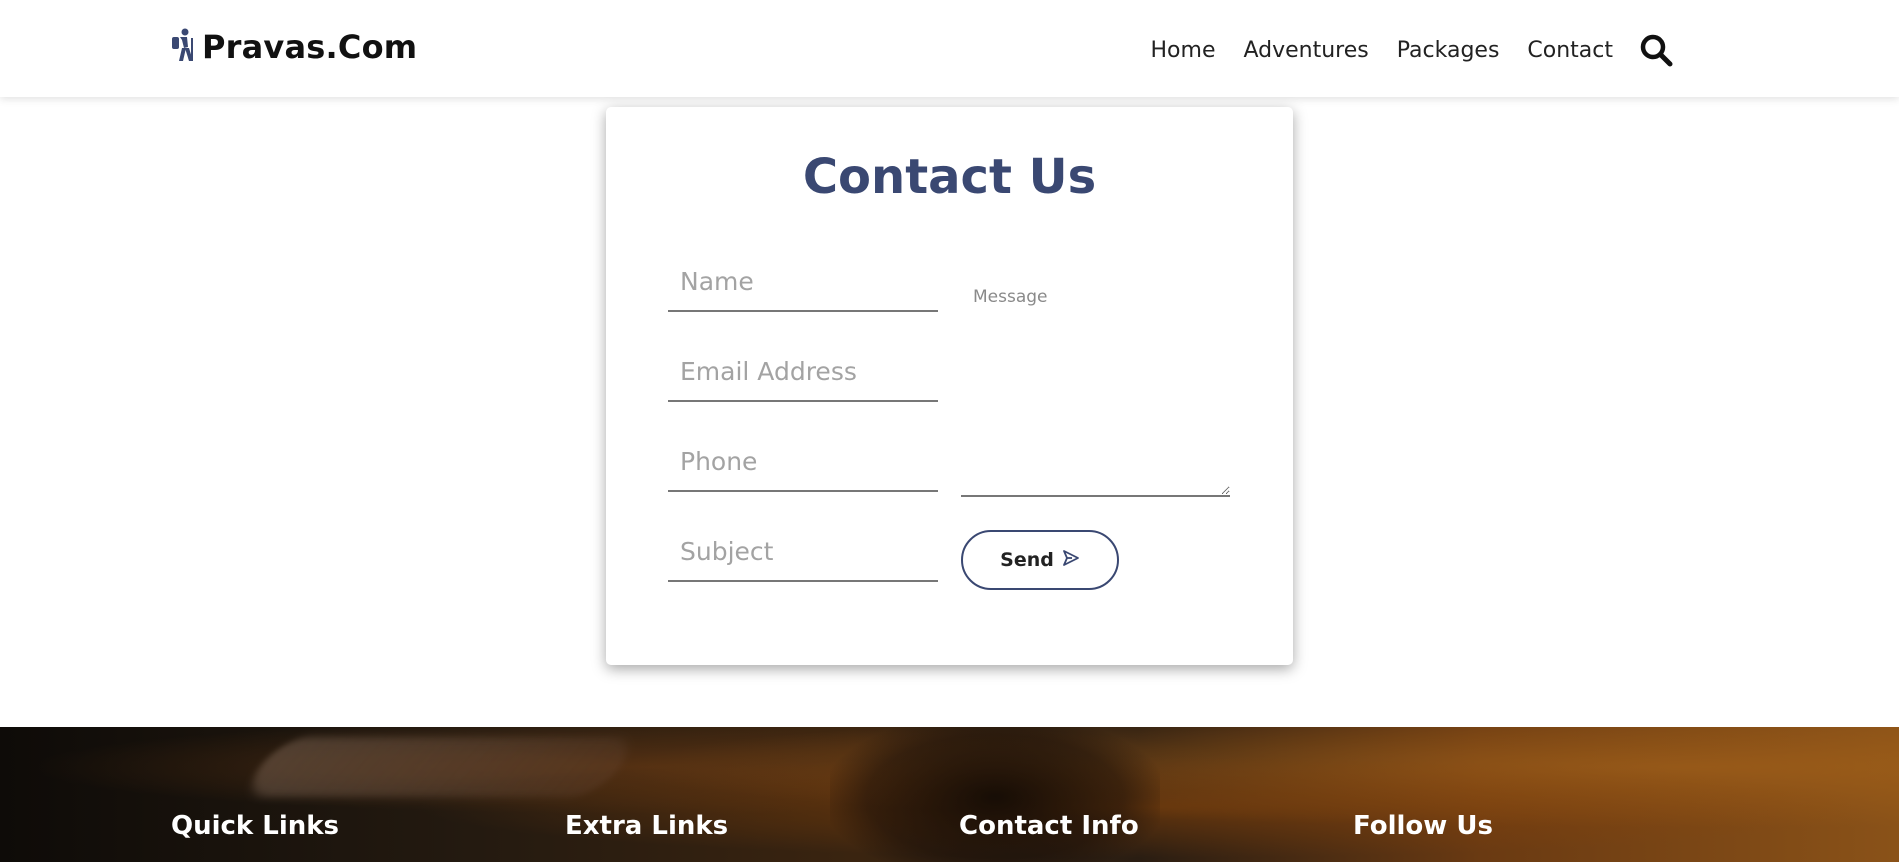 The image size is (1899, 862). Describe the element at coordinates (310, 47) in the screenshot. I see `brand-name: Pravas.Com` at that location.